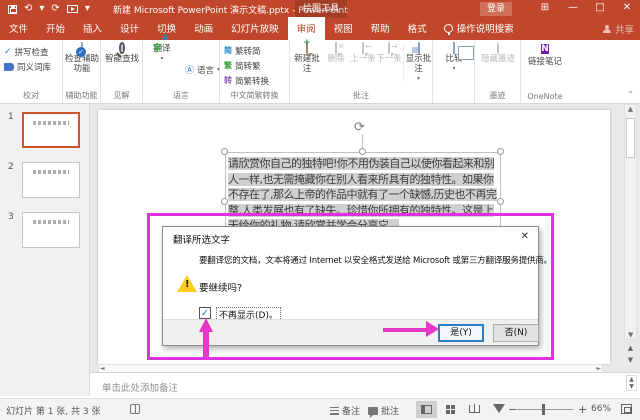 This screenshot has width=640, height=420. I want to click on share-button: 共享, so click(618, 29).